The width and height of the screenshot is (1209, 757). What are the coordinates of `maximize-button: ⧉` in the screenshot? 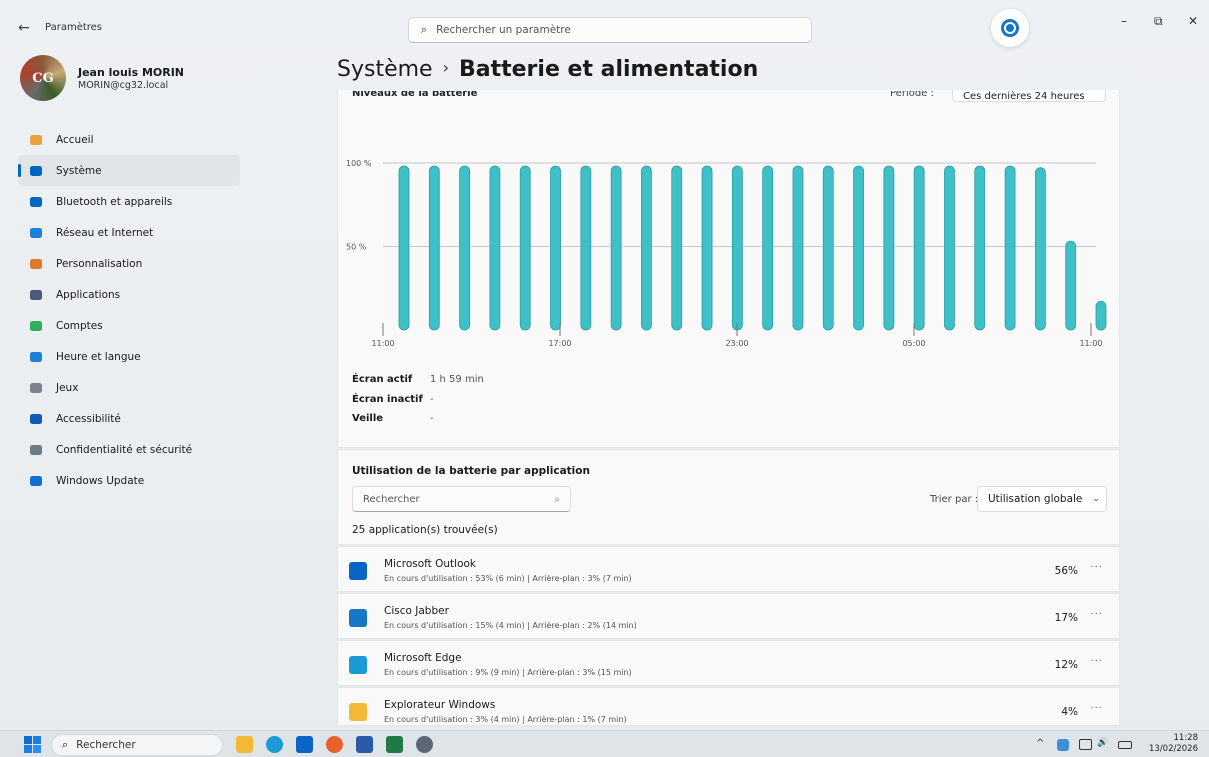 It's located at (1158, 21).